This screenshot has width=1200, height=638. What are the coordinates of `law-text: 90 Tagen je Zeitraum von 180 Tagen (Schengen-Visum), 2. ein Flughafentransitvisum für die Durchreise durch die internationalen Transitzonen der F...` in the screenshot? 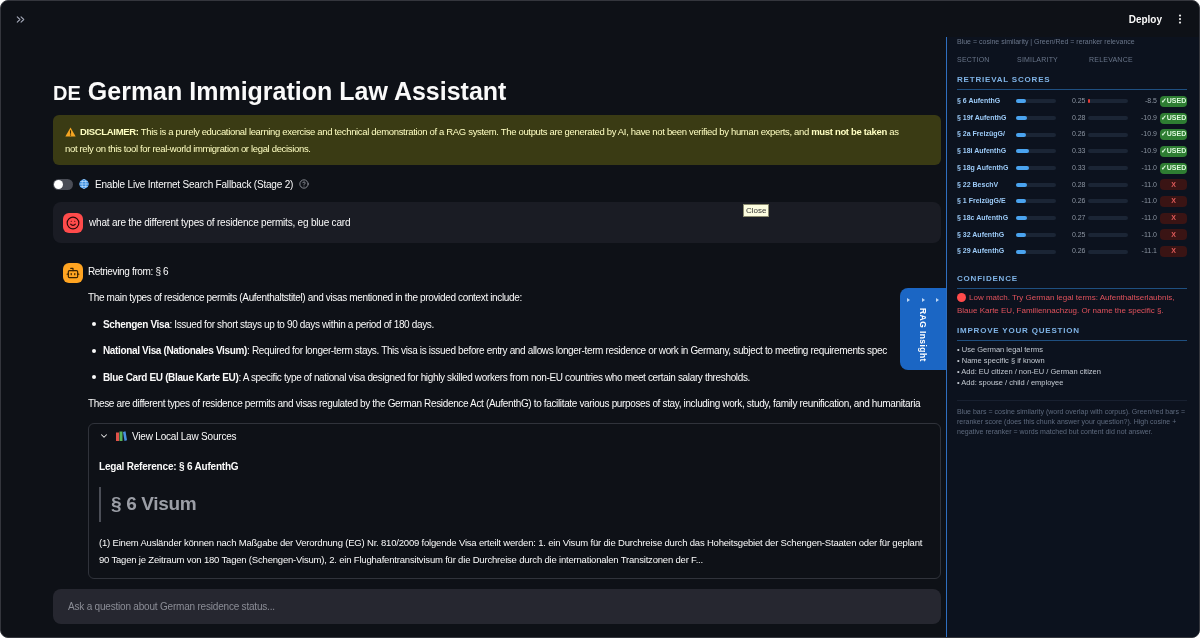 It's located at (401, 559).